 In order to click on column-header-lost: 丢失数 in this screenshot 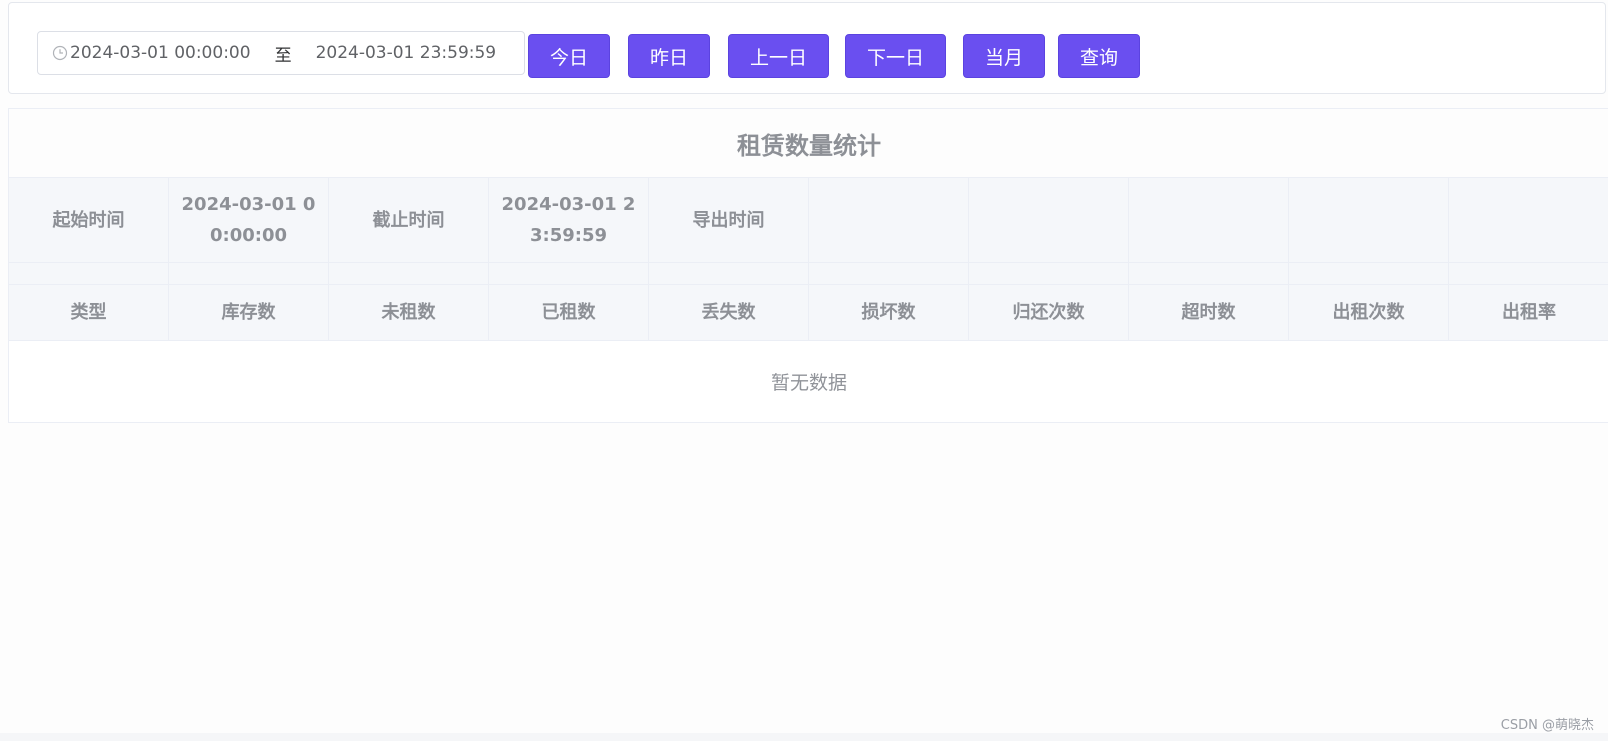, I will do `click(729, 312)`.